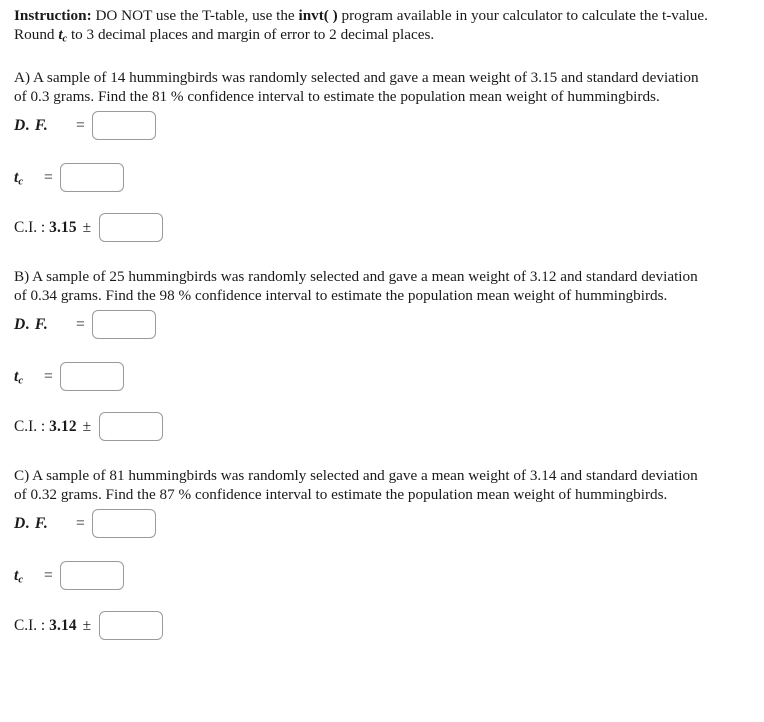  Describe the element at coordinates (318, 15) in the screenshot. I see `invt-function-name: invt( )` at that location.